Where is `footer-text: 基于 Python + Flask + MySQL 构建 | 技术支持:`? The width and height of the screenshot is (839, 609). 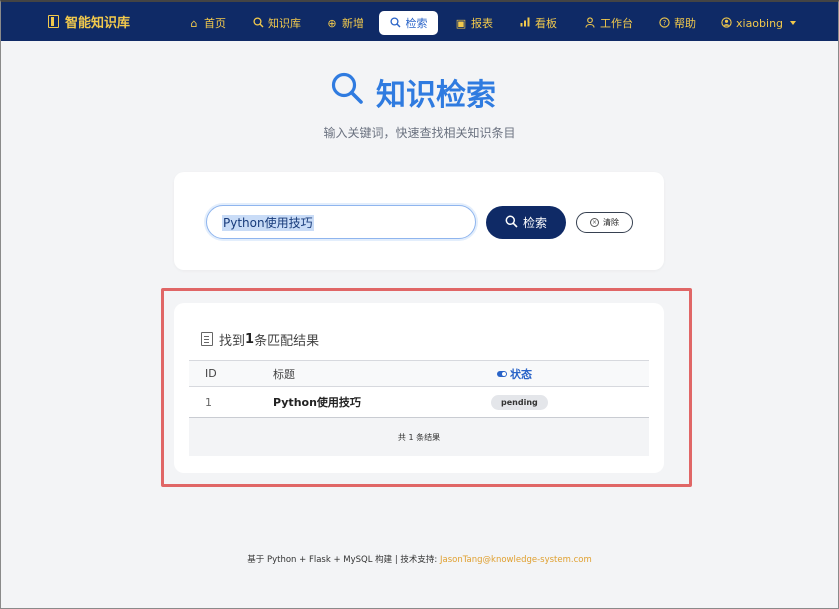
footer-text: 基于 Python + Flask + MySQL 构建 | 技术支持: is located at coordinates (342, 560).